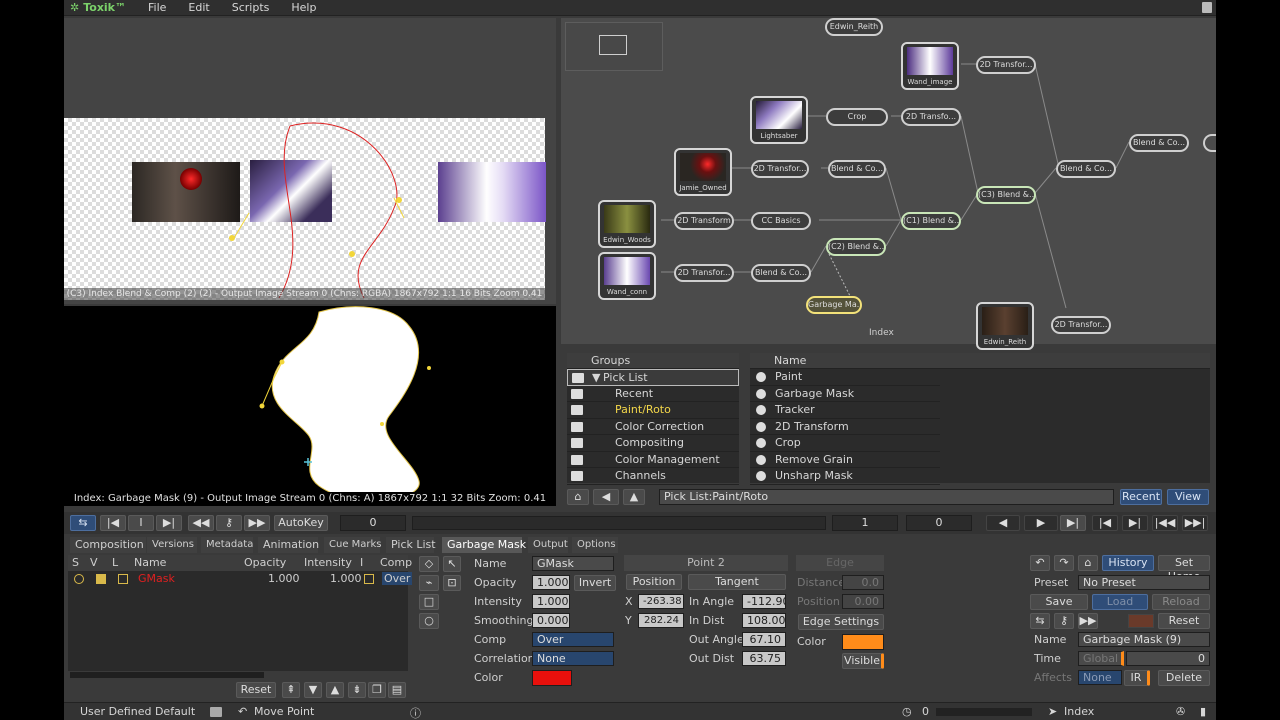  I want to click on group-item-paint-roto: Paint/Roto, so click(653, 410).